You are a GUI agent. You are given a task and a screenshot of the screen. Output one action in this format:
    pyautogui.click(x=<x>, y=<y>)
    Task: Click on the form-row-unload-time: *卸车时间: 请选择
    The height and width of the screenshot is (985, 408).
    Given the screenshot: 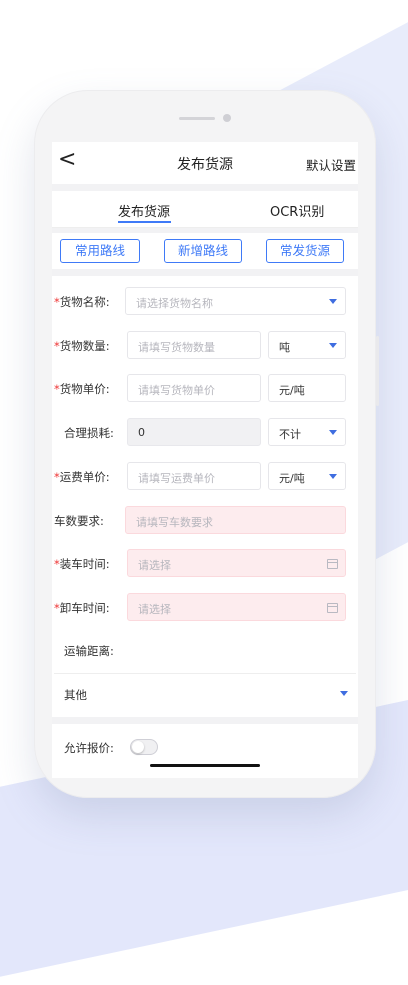 What is the action you would take?
    pyautogui.click(x=205, y=607)
    